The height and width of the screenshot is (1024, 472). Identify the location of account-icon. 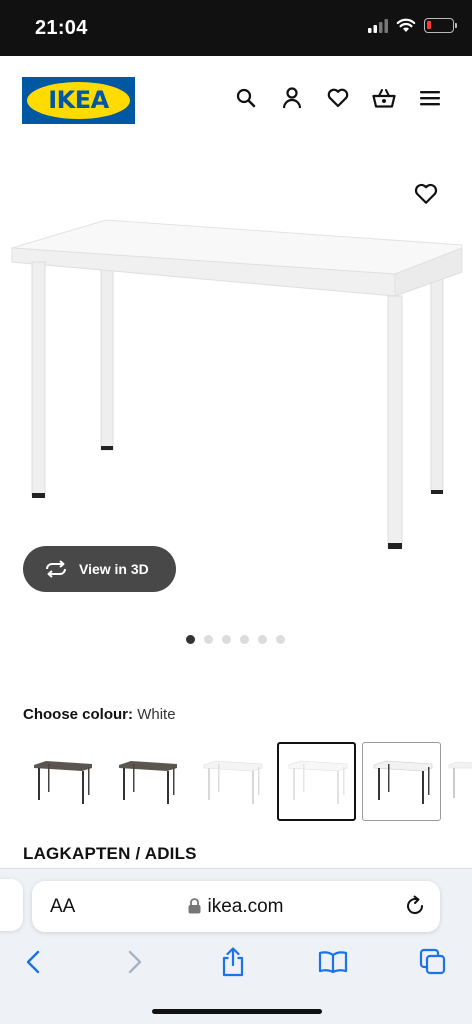
(292, 98).